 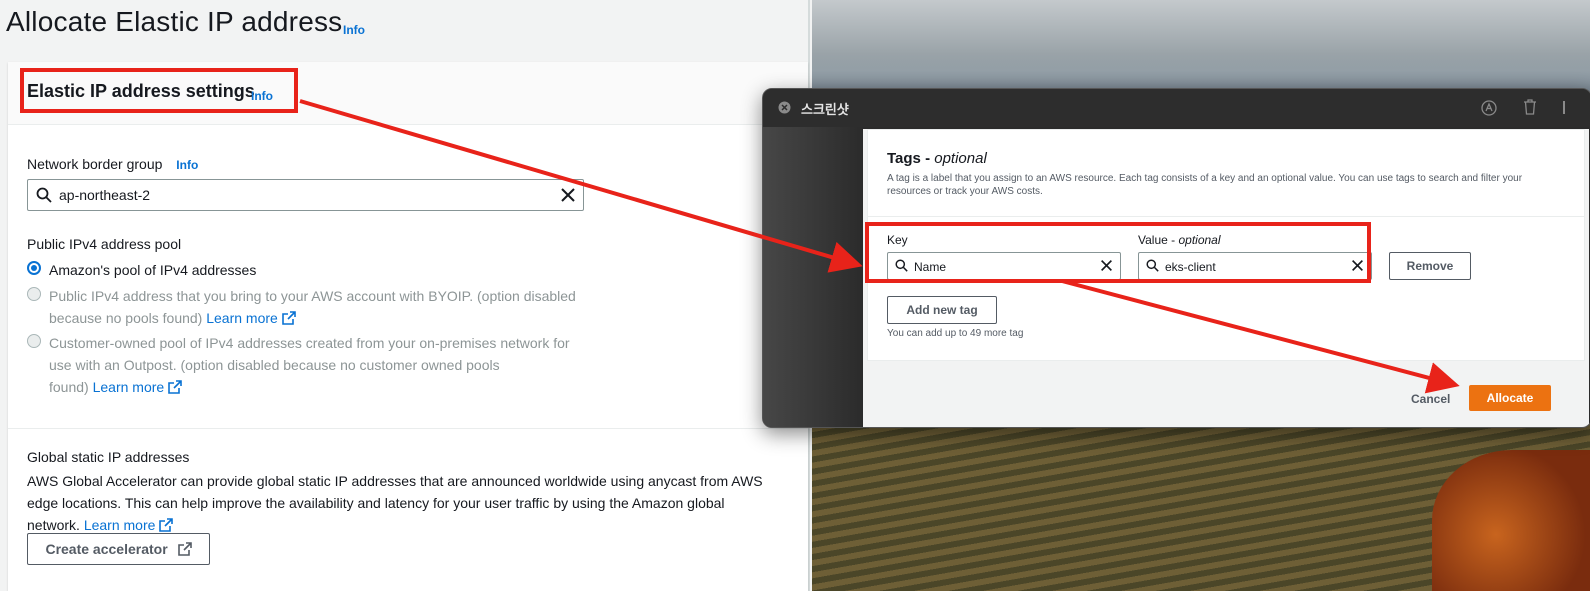 What do you see at coordinates (408, 428) in the screenshot?
I see `section-divider` at bounding box center [408, 428].